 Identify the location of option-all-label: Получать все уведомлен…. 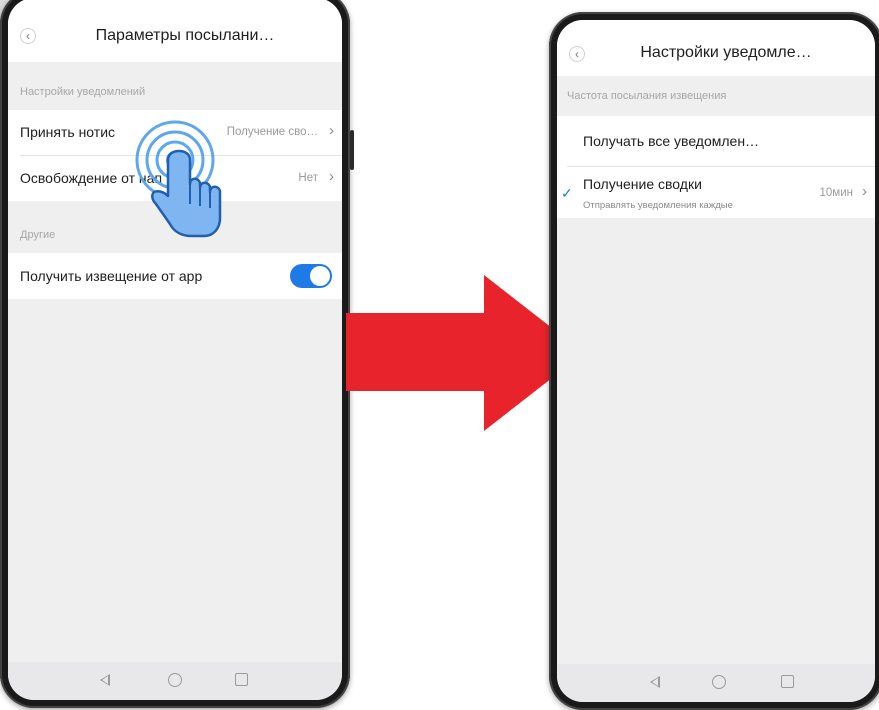
(671, 141).